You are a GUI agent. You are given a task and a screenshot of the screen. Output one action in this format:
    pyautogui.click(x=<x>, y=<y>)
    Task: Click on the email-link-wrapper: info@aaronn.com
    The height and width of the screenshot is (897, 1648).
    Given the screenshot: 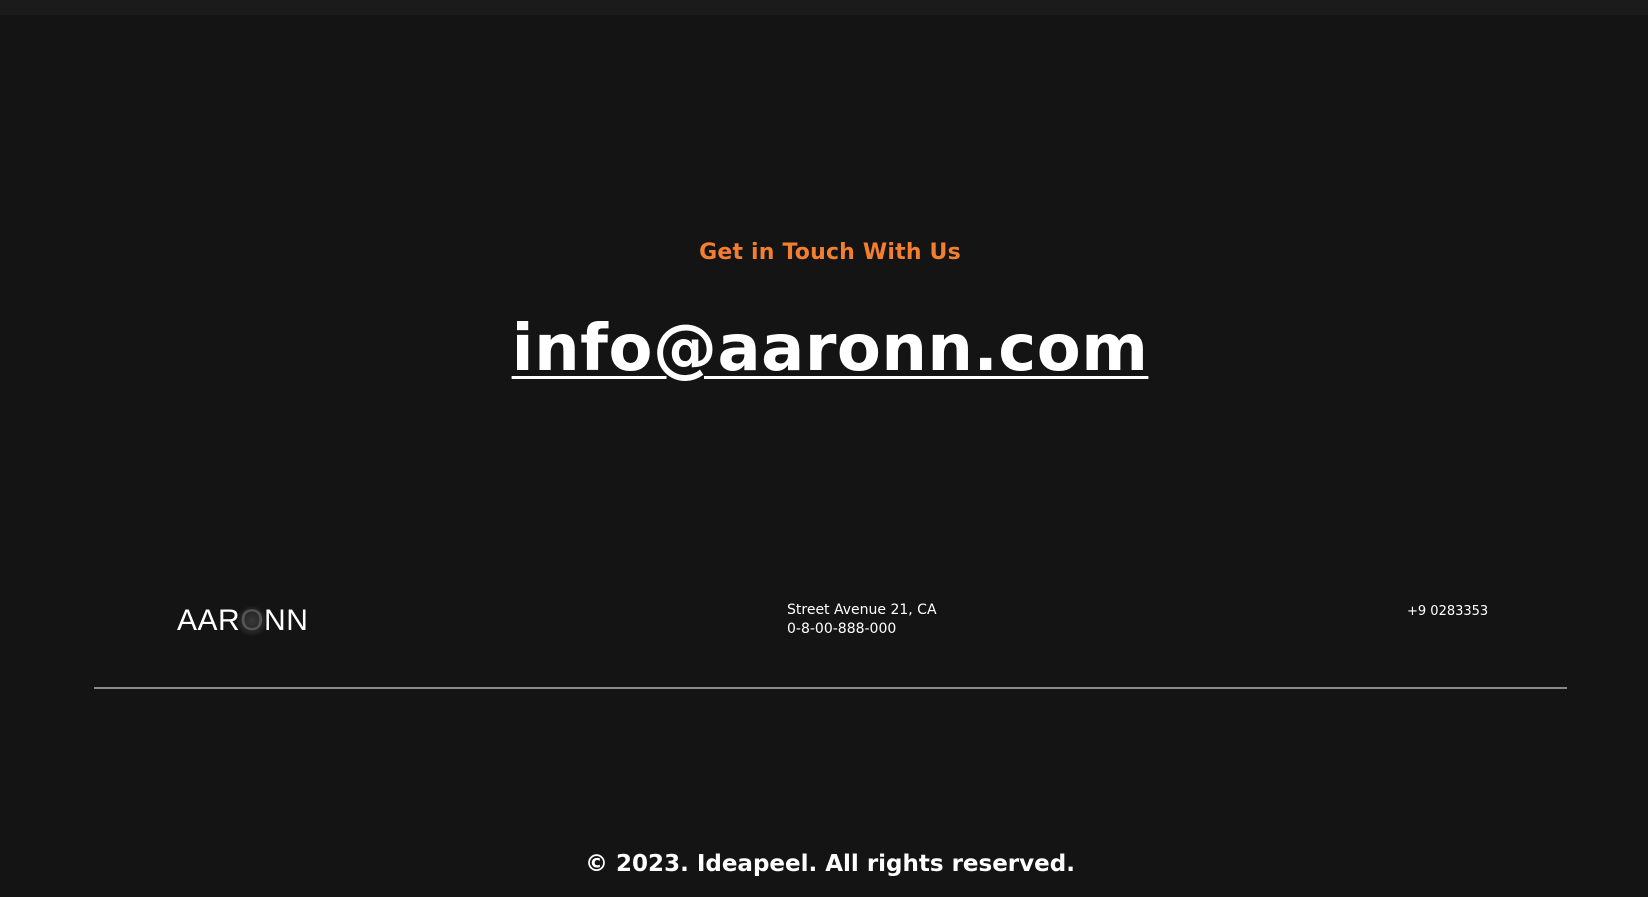 What is the action you would take?
    pyautogui.click(x=824, y=357)
    